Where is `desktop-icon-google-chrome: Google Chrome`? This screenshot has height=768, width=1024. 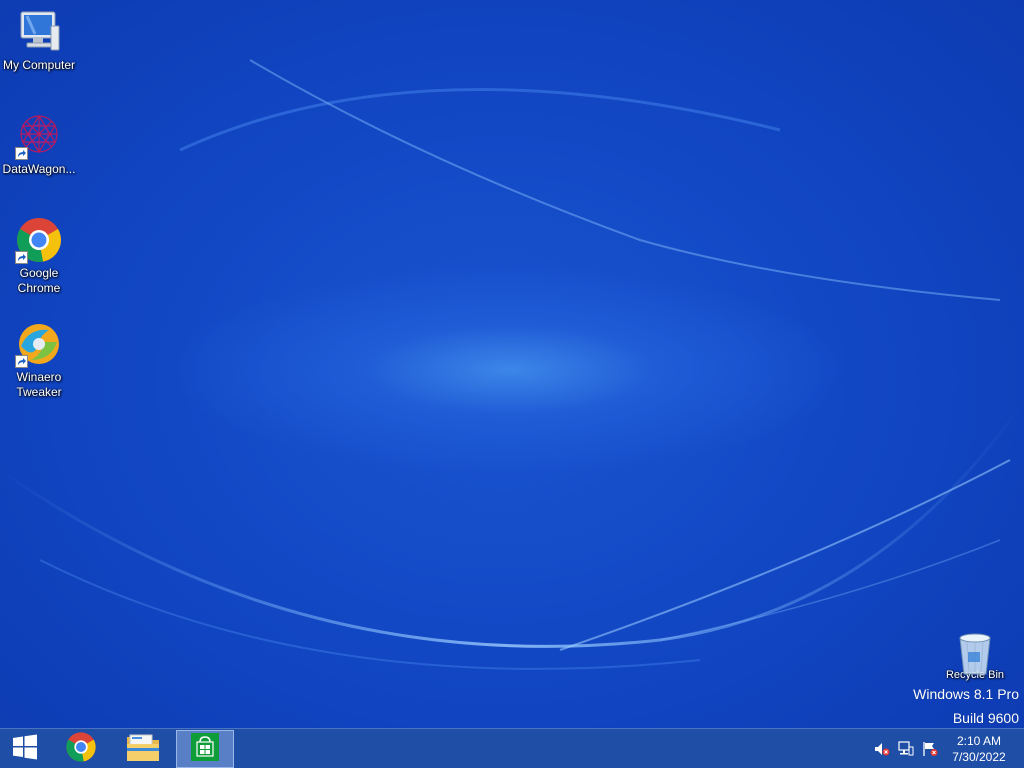 desktop-icon-google-chrome: Google Chrome is located at coordinates (39, 256).